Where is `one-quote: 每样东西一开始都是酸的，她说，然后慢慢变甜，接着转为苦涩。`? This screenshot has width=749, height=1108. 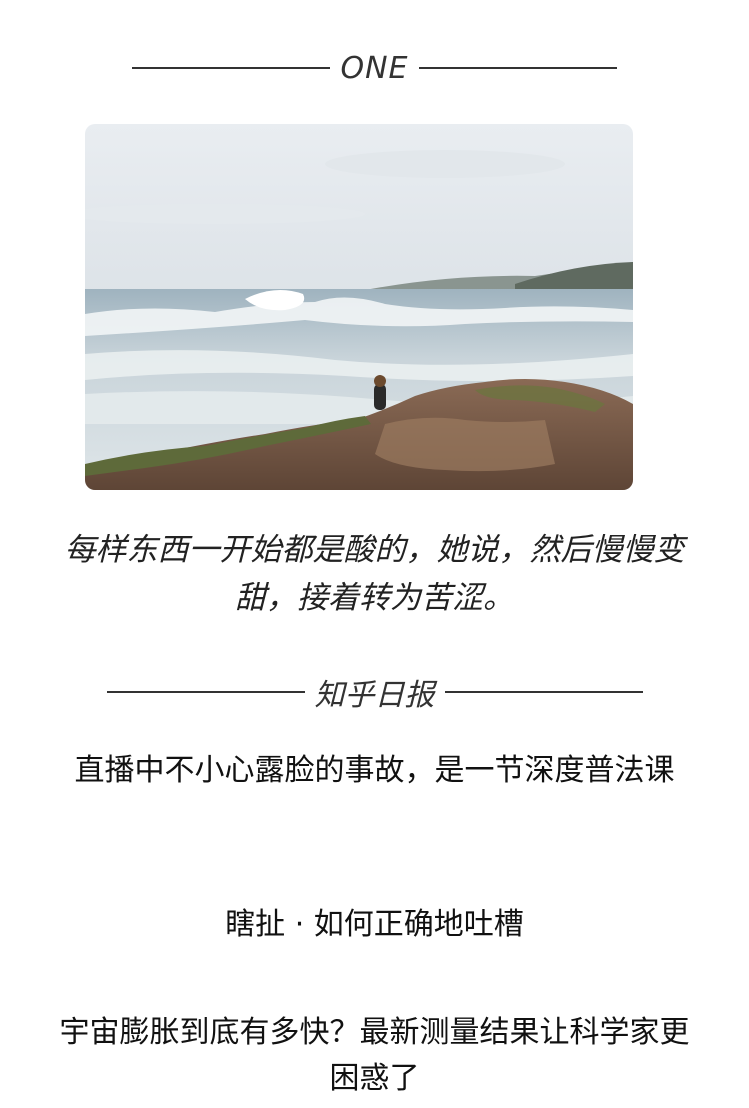 one-quote: 每样东西一开始都是酸的，她说，然后慢慢变甜，接着转为苦涩。 is located at coordinates (374, 574).